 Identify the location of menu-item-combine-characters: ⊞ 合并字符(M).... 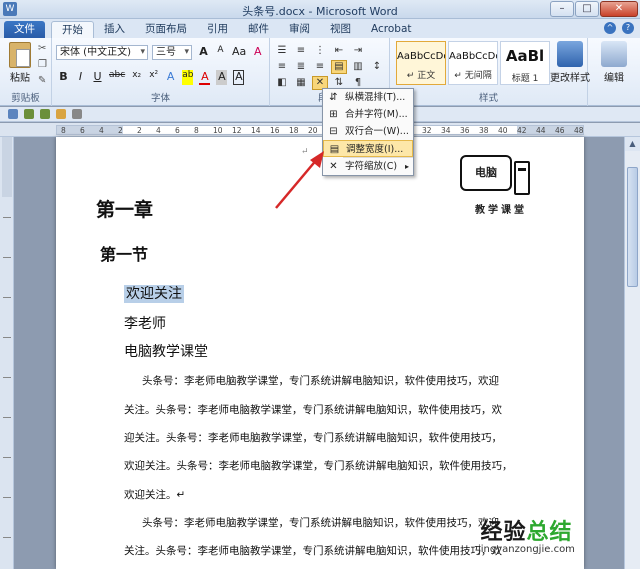
(368, 114).